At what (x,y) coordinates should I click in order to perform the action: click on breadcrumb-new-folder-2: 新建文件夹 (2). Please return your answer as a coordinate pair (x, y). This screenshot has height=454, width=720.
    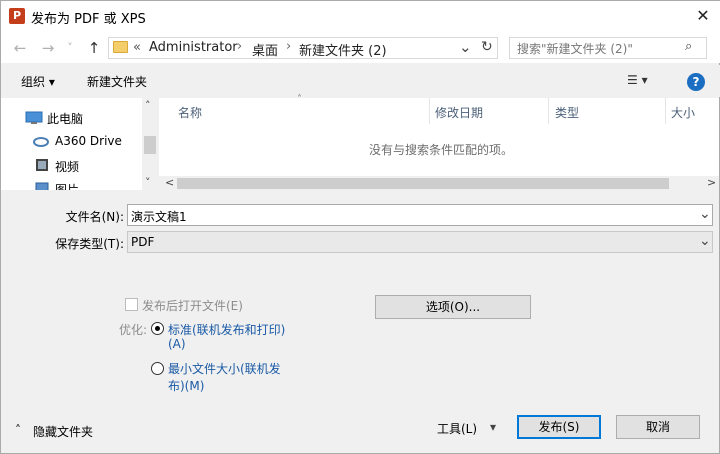
    Looking at the image, I should click on (343, 49).